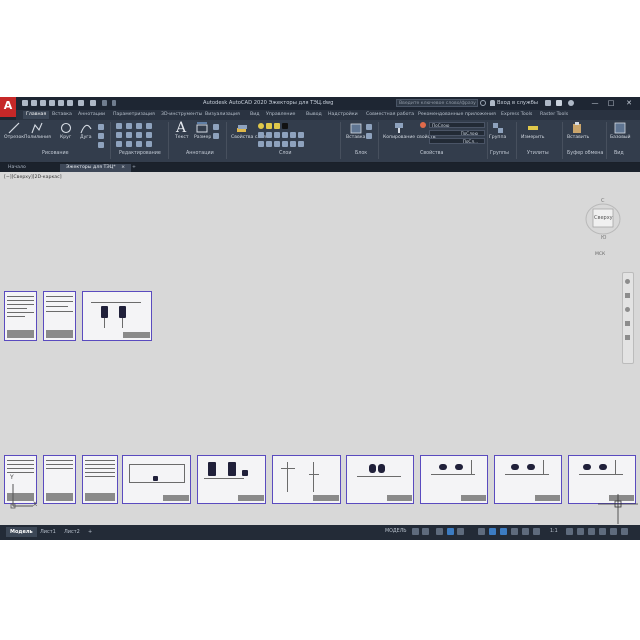 The width and height of the screenshot is (640, 640). What do you see at coordinates (261, 135) in the screenshot?
I see `layer-iso-icon` at bounding box center [261, 135].